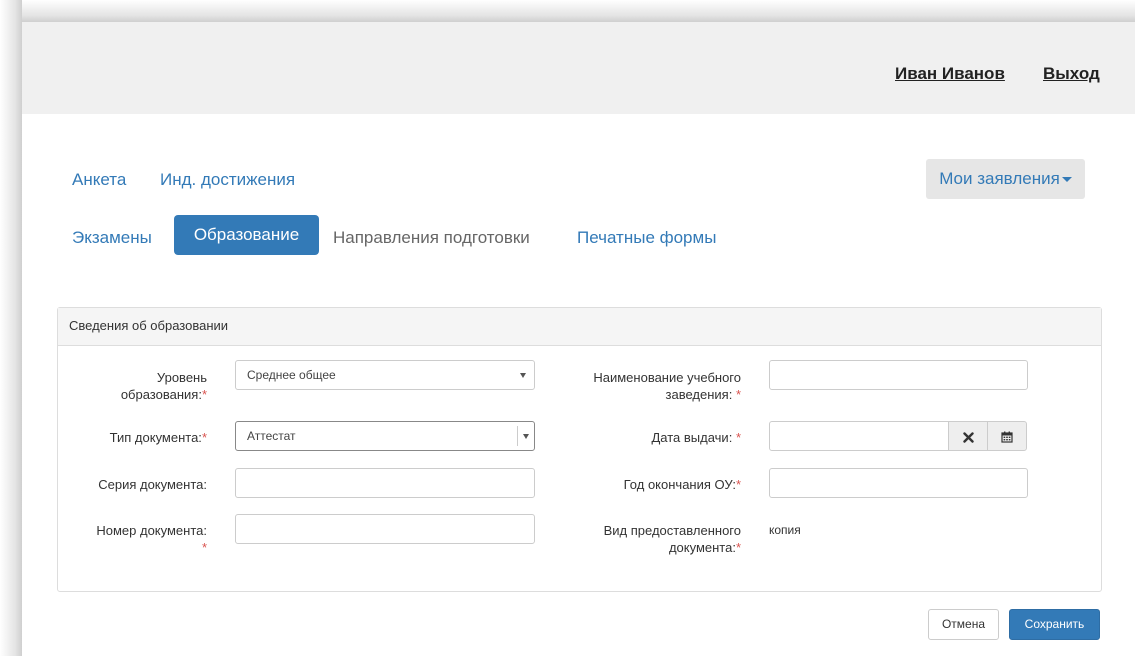  I want to click on nav-achievements: Инд. достижения, so click(227, 180).